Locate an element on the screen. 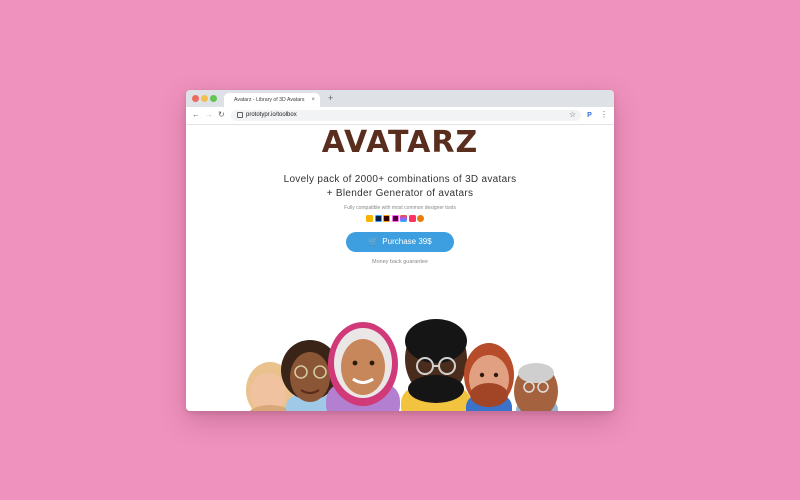 The width and height of the screenshot is (800, 500). close-window-button is located at coordinates (195, 98).